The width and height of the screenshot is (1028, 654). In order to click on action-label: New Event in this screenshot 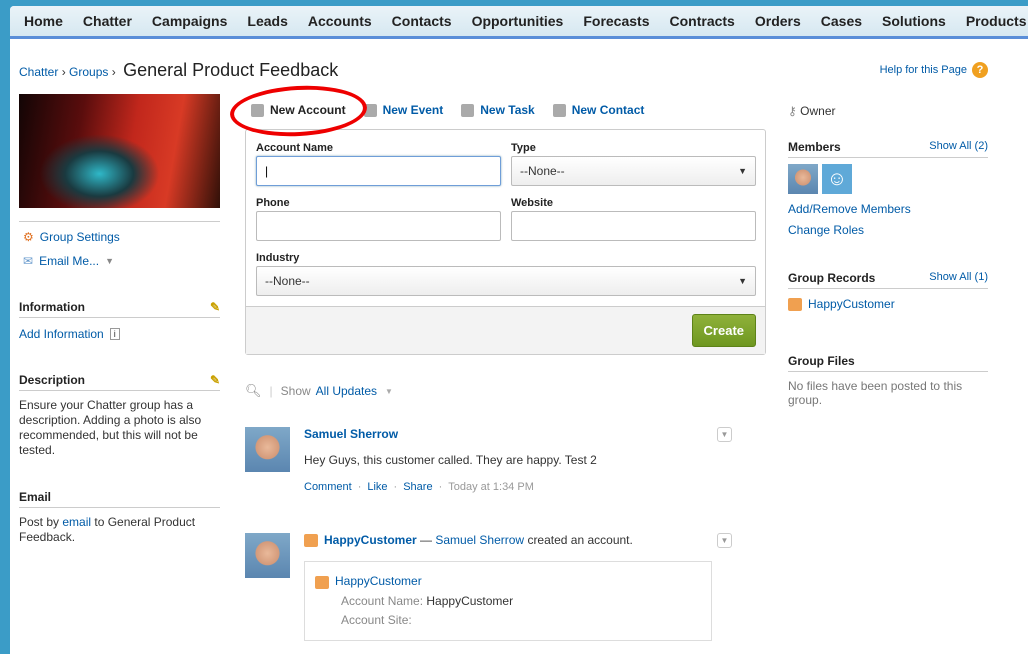, I will do `click(413, 109)`.